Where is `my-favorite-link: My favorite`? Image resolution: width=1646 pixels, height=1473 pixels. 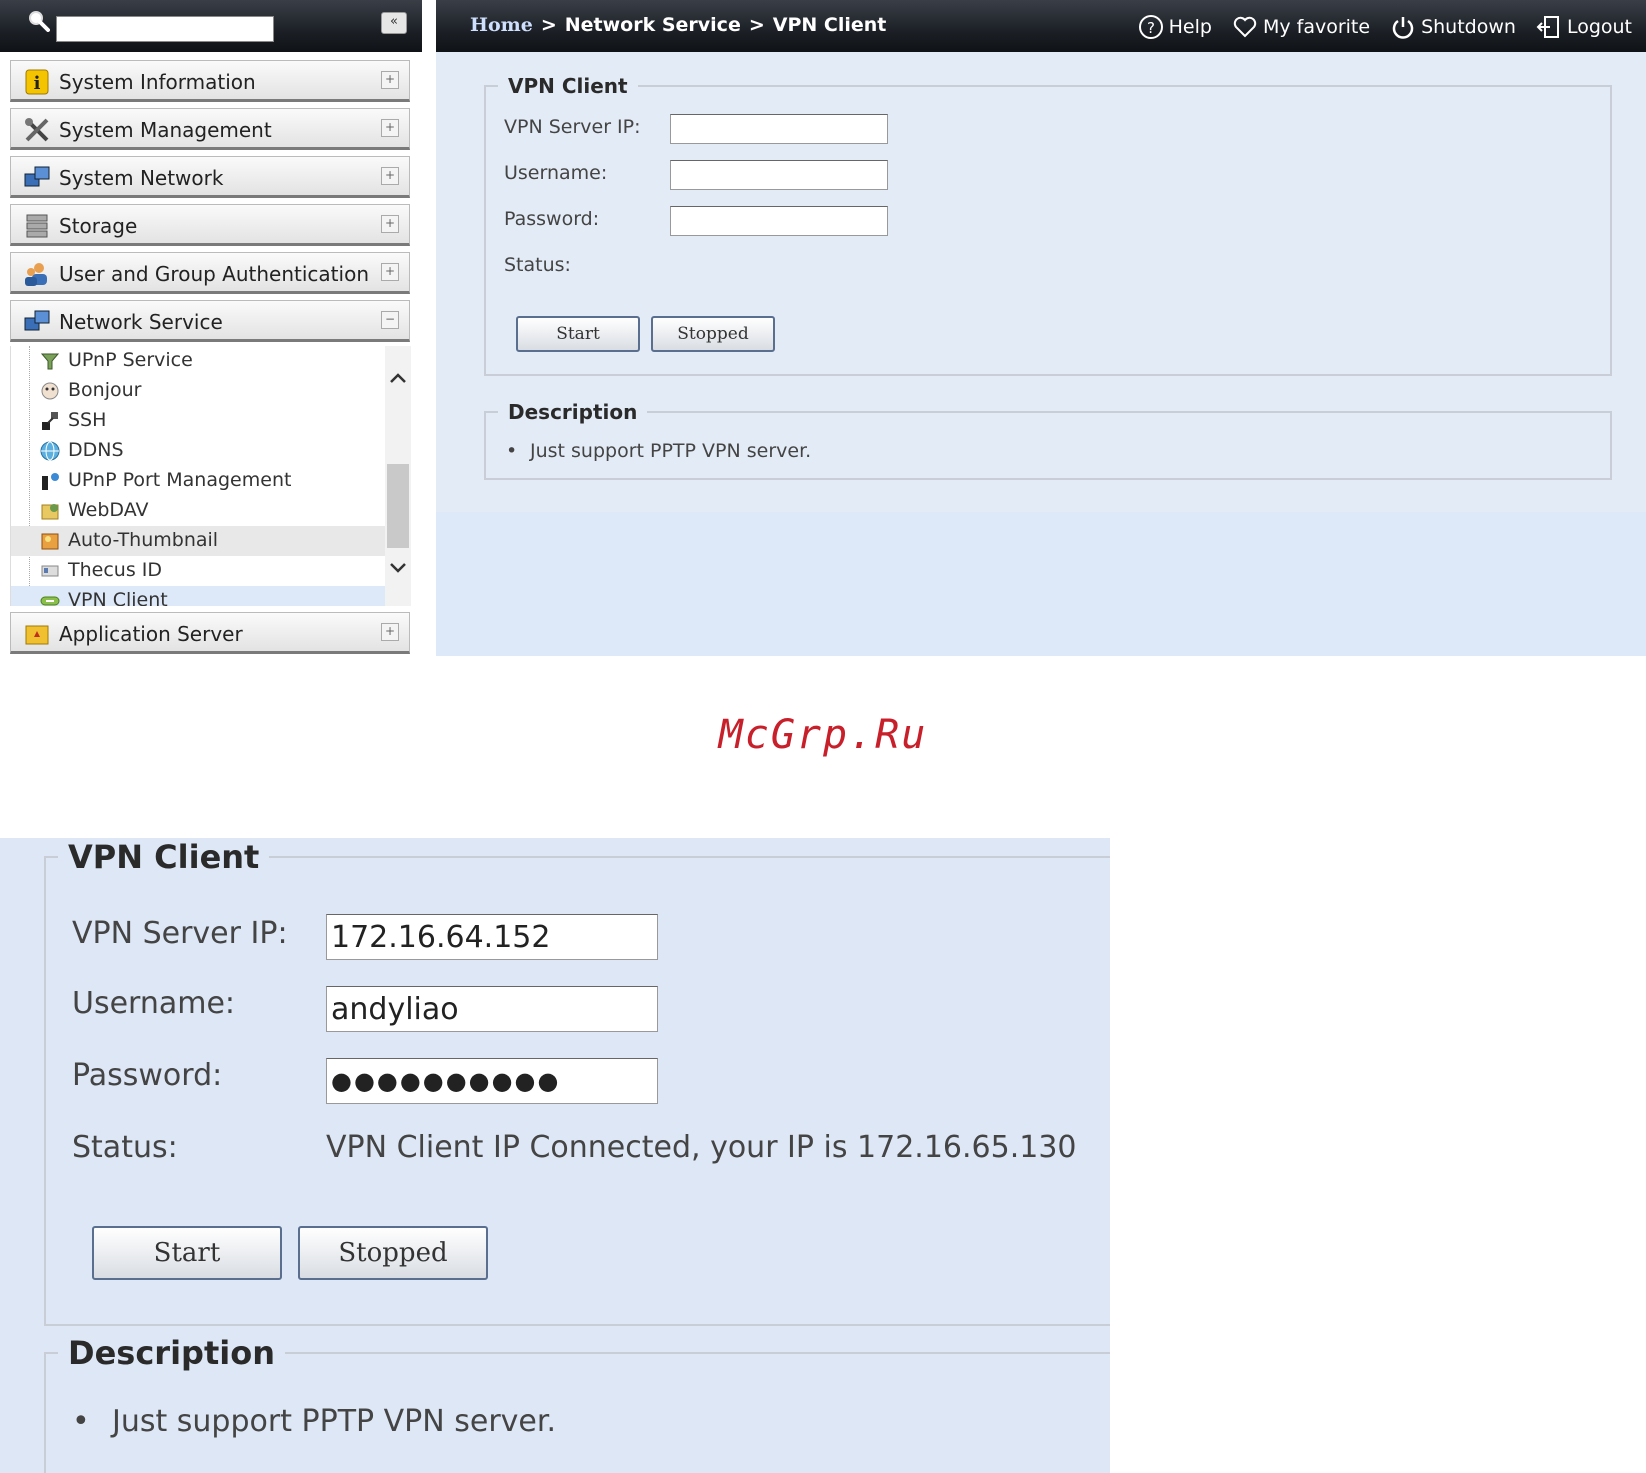
my-favorite-link: My favorite is located at coordinates (1301, 27).